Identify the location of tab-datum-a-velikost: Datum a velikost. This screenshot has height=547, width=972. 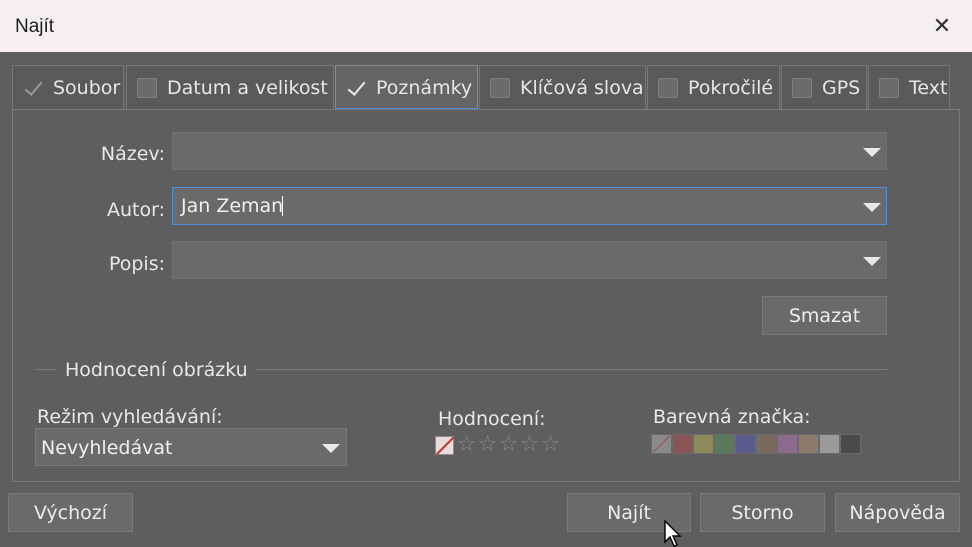
(230, 87).